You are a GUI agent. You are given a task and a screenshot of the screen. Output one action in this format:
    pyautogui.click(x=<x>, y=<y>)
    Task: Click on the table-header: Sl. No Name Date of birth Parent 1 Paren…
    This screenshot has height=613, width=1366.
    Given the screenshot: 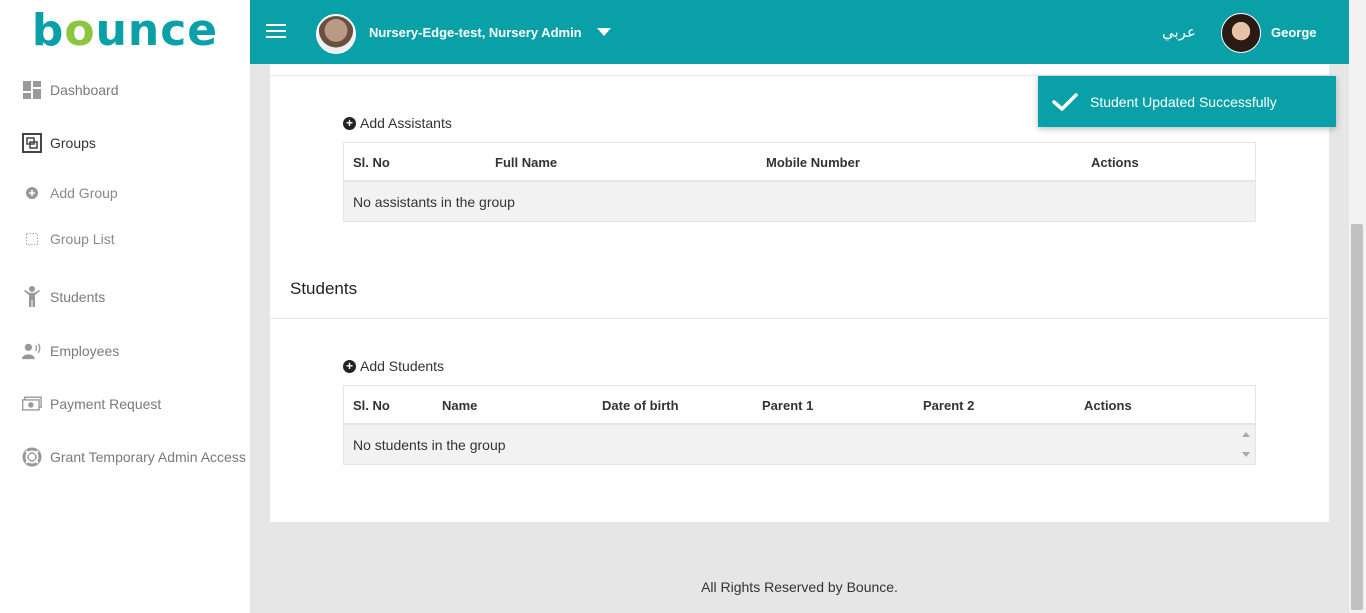 What is the action you would take?
    pyautogui.click(x=799, y=405)
    